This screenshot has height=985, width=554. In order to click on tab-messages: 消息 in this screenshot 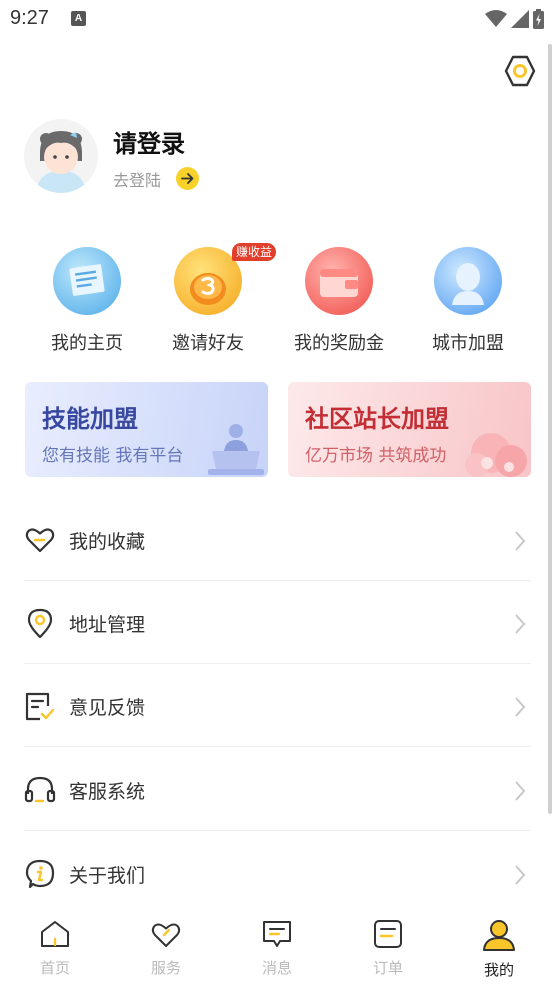, I will do `click(277, 948)`.